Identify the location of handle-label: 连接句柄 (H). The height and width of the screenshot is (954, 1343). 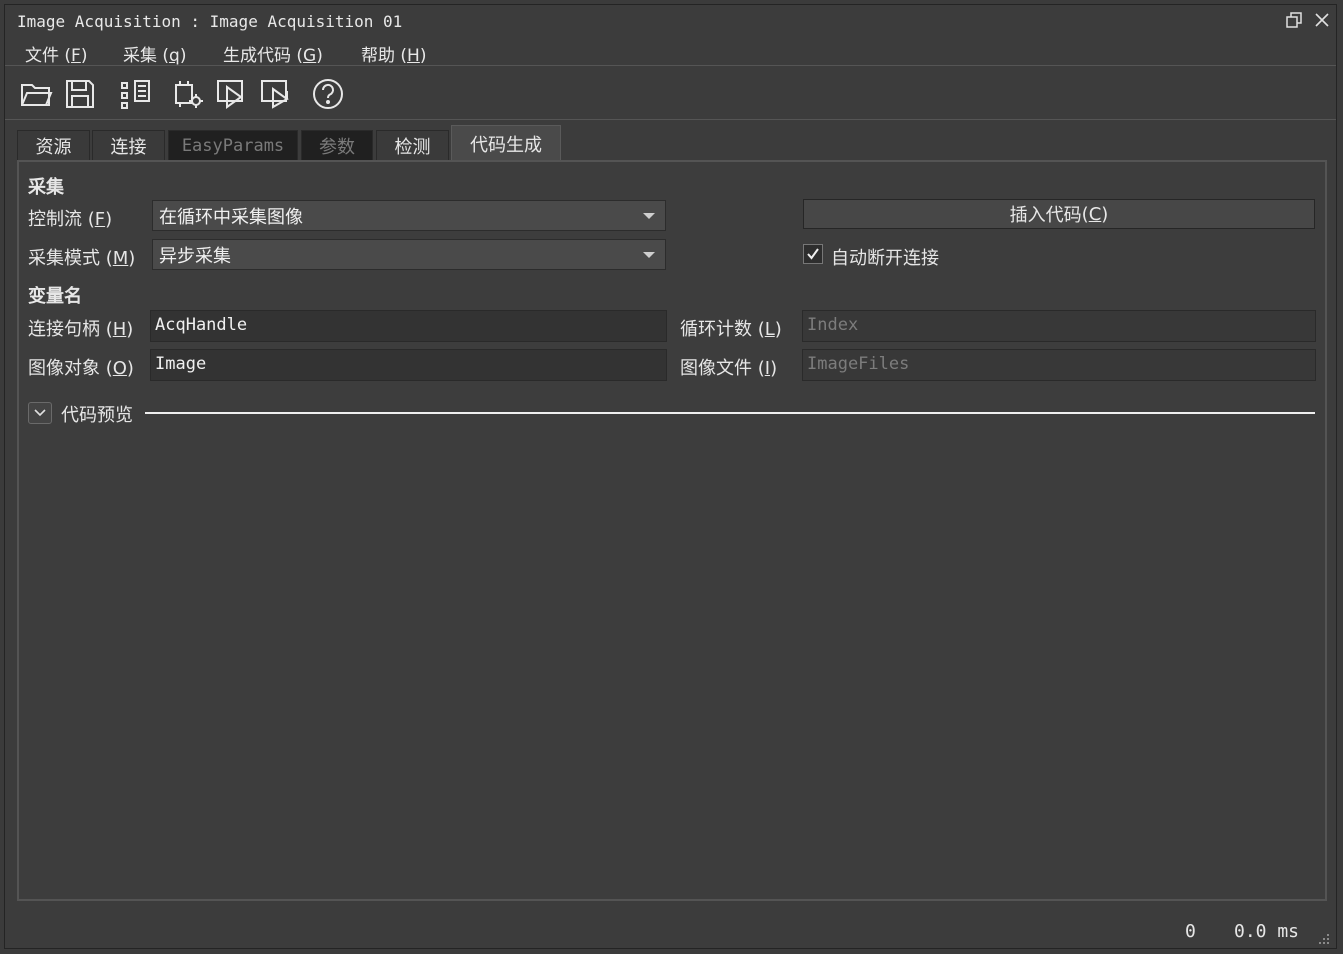
(80, 328).